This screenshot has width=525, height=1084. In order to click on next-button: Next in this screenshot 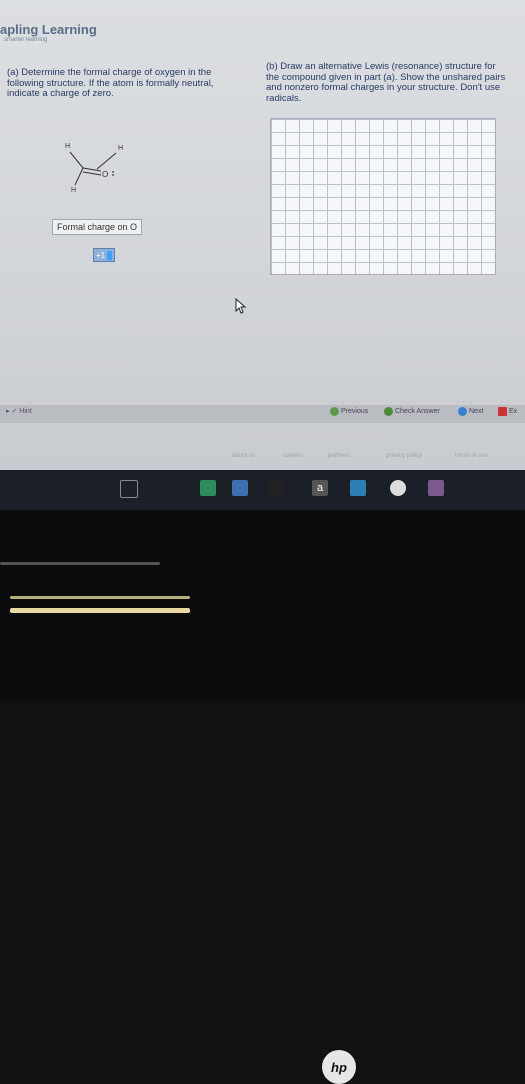, I will do `click(470, 411)`.